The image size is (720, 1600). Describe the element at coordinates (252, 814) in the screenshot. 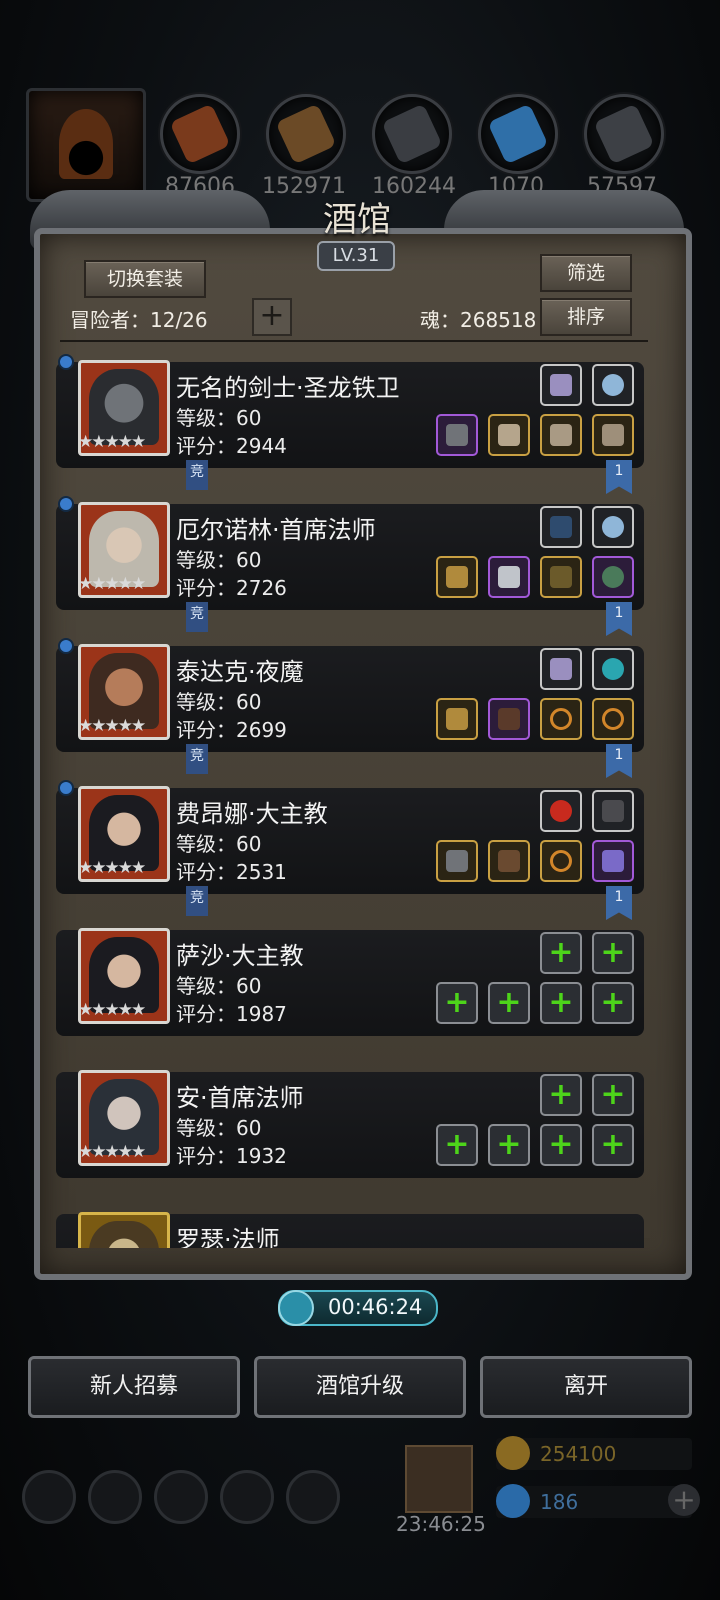

I see `hero-name: 费昂娜·大主教` at that location.